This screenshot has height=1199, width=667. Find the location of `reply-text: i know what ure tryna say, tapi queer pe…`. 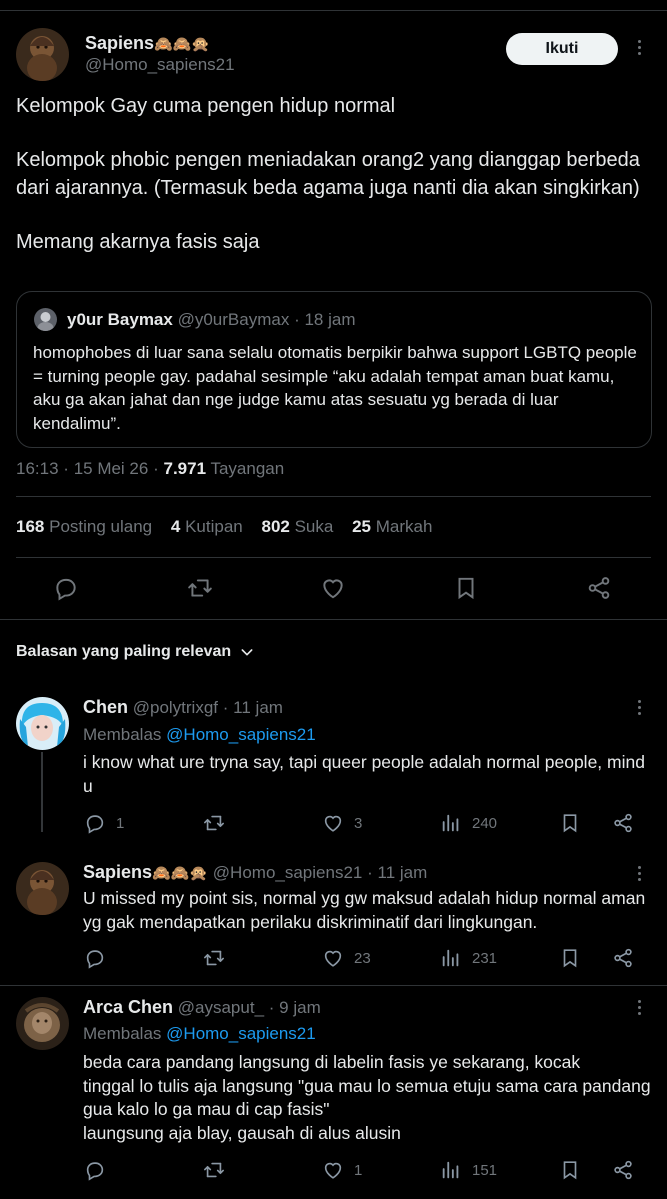

reply-text: i know what ure tryna say, tapi queer pe… is located at coordinates (364, 774).